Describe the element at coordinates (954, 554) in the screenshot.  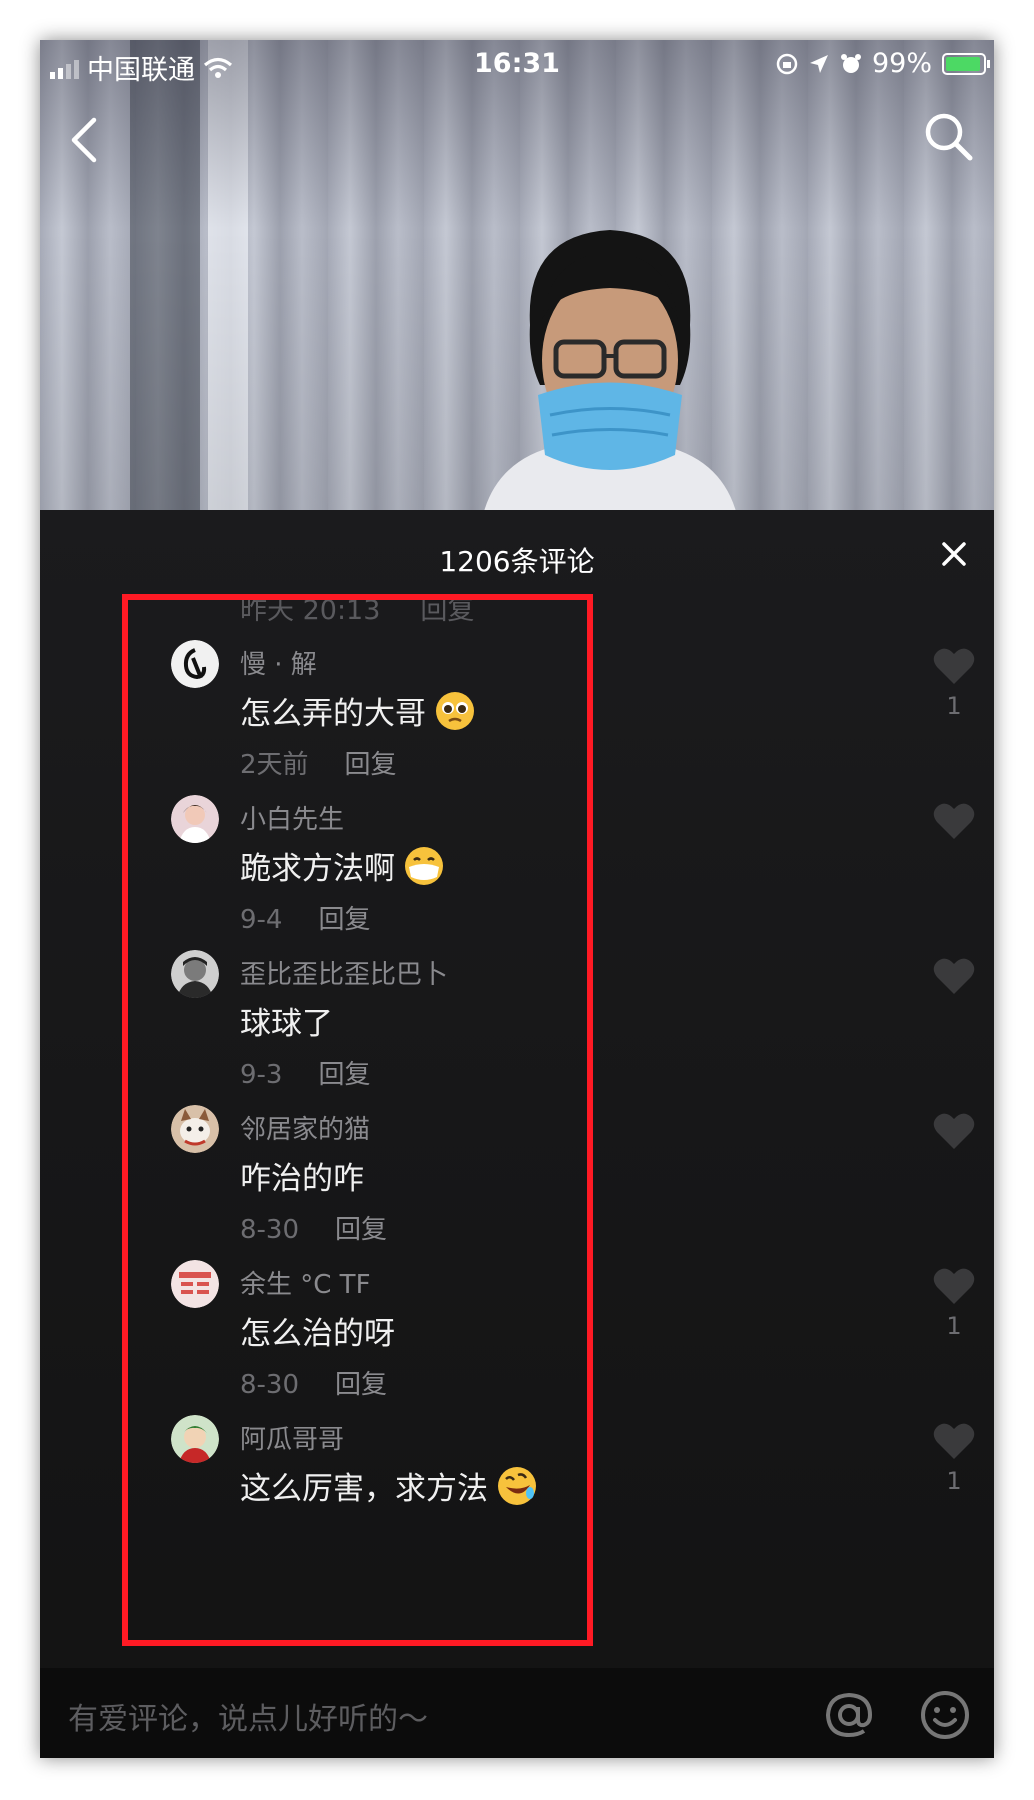
I see `close-icon` at that location.